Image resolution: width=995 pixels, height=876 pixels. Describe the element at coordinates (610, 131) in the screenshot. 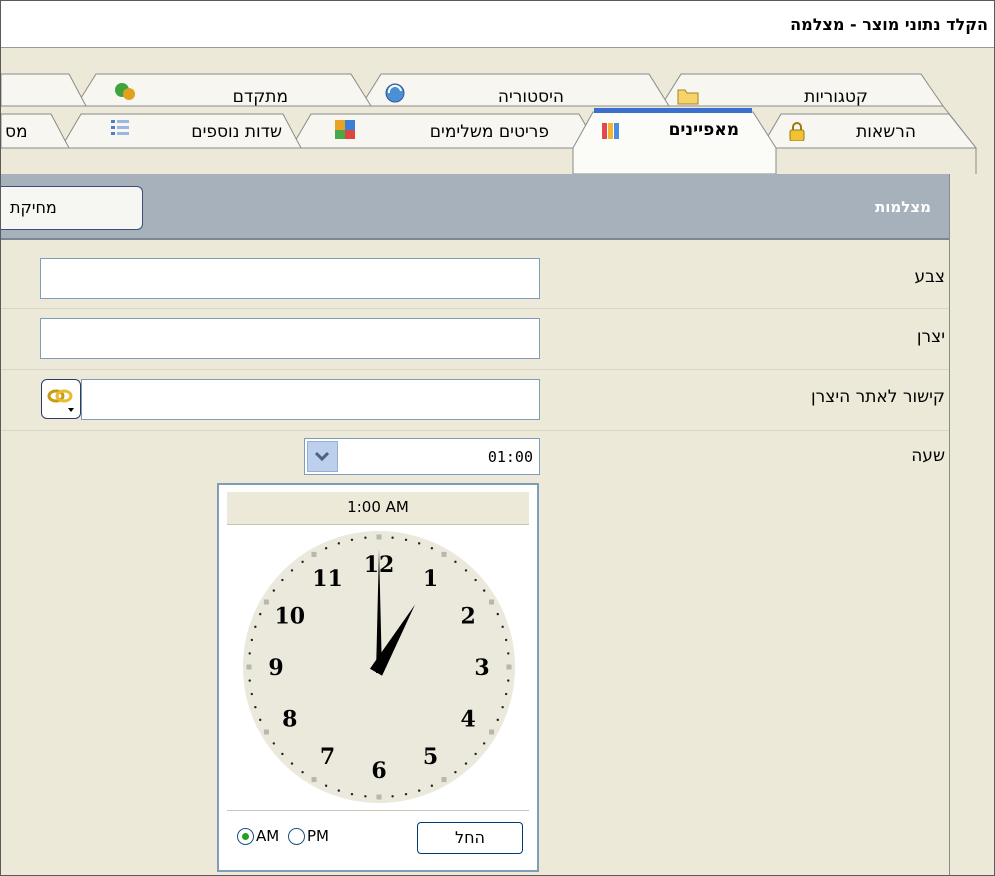

I see `books-icon` at that location.